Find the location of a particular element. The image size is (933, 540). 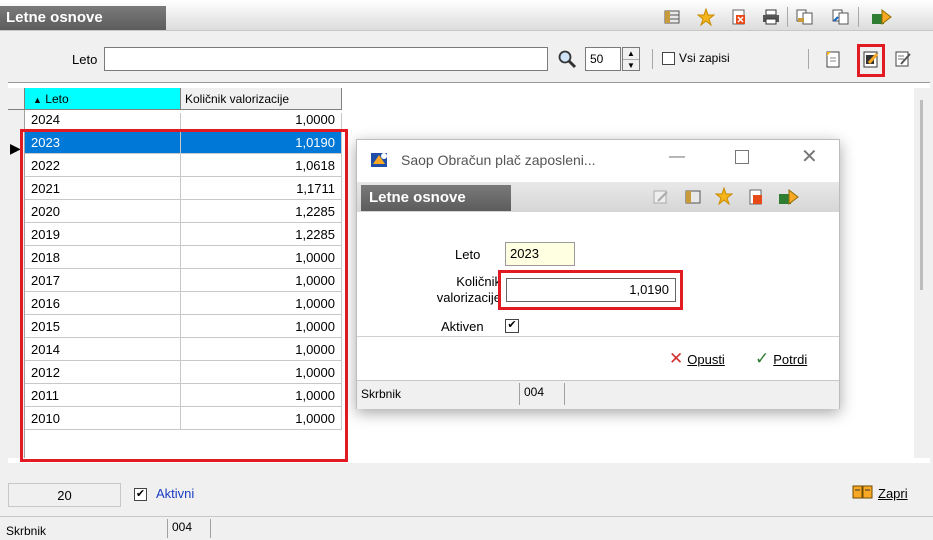

filter-bar: Leto 50 ▲ ▼ Vsi zapisi is located at coordinates (466, 59).